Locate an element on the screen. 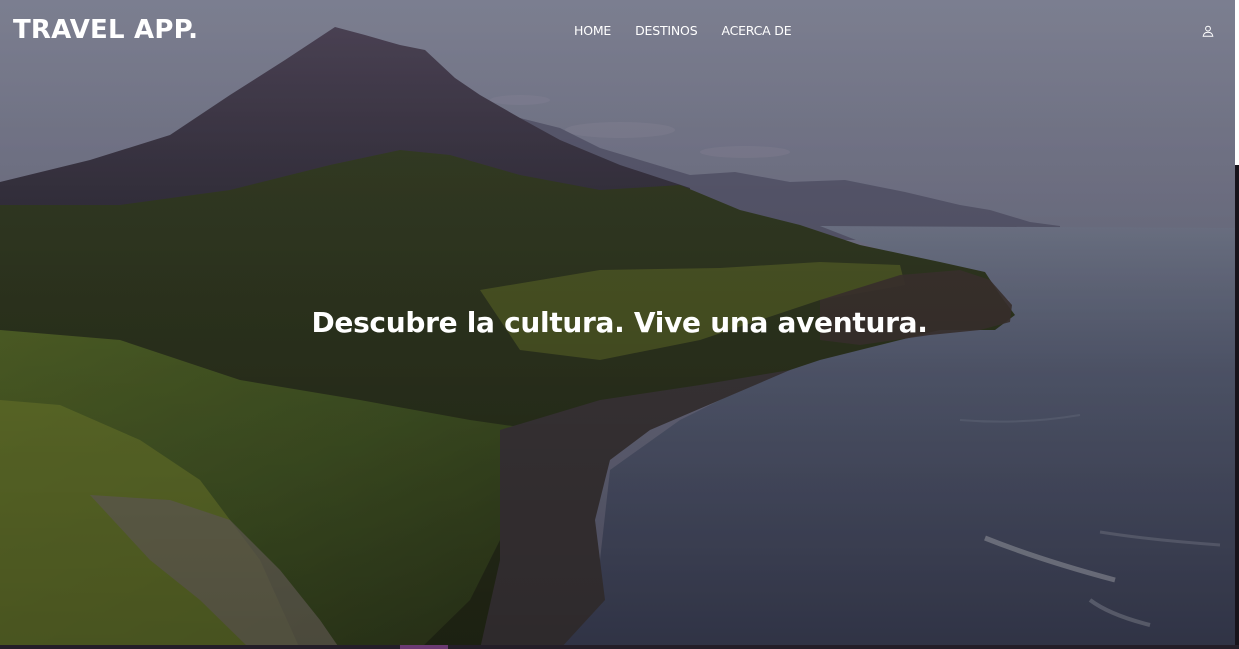  top-navigation-bar: TRAVEL APP. HOME DESTINOS ACERCA DE is located at coordinates (619, 31).